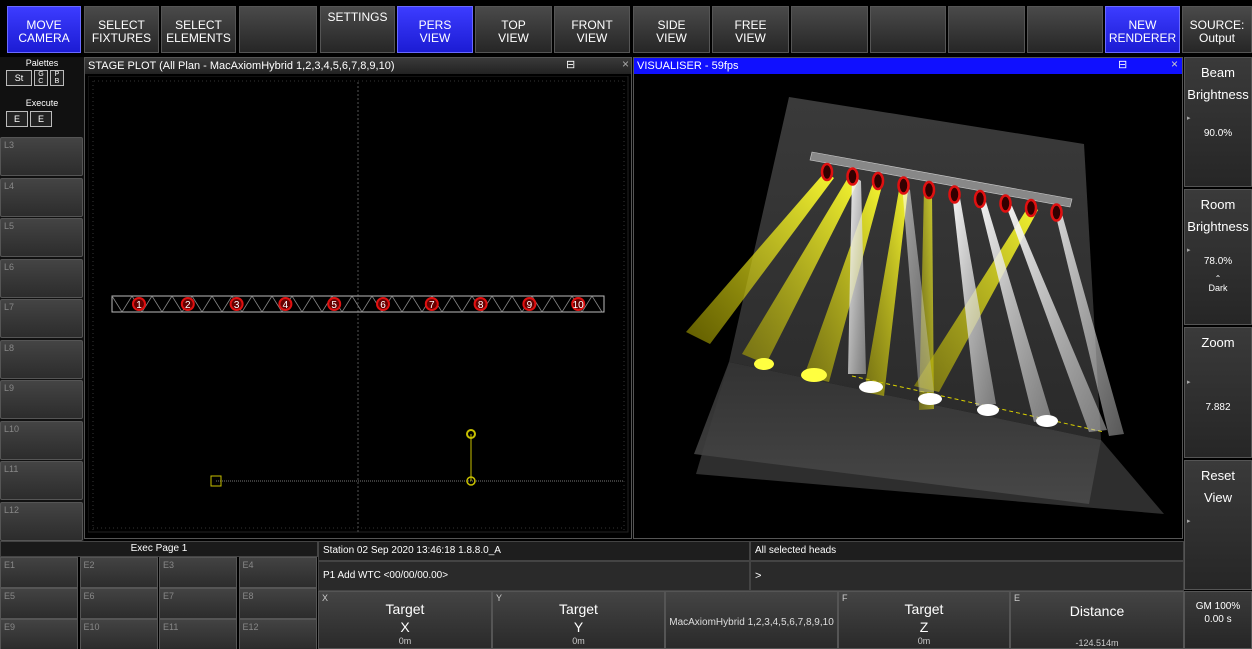 The width and height of the screenshot is (1252, 649). What do you see at coordinates (41, 237) in the screenshot?
I see `left-slot-l5: L5` at bounding box center [41, 237].